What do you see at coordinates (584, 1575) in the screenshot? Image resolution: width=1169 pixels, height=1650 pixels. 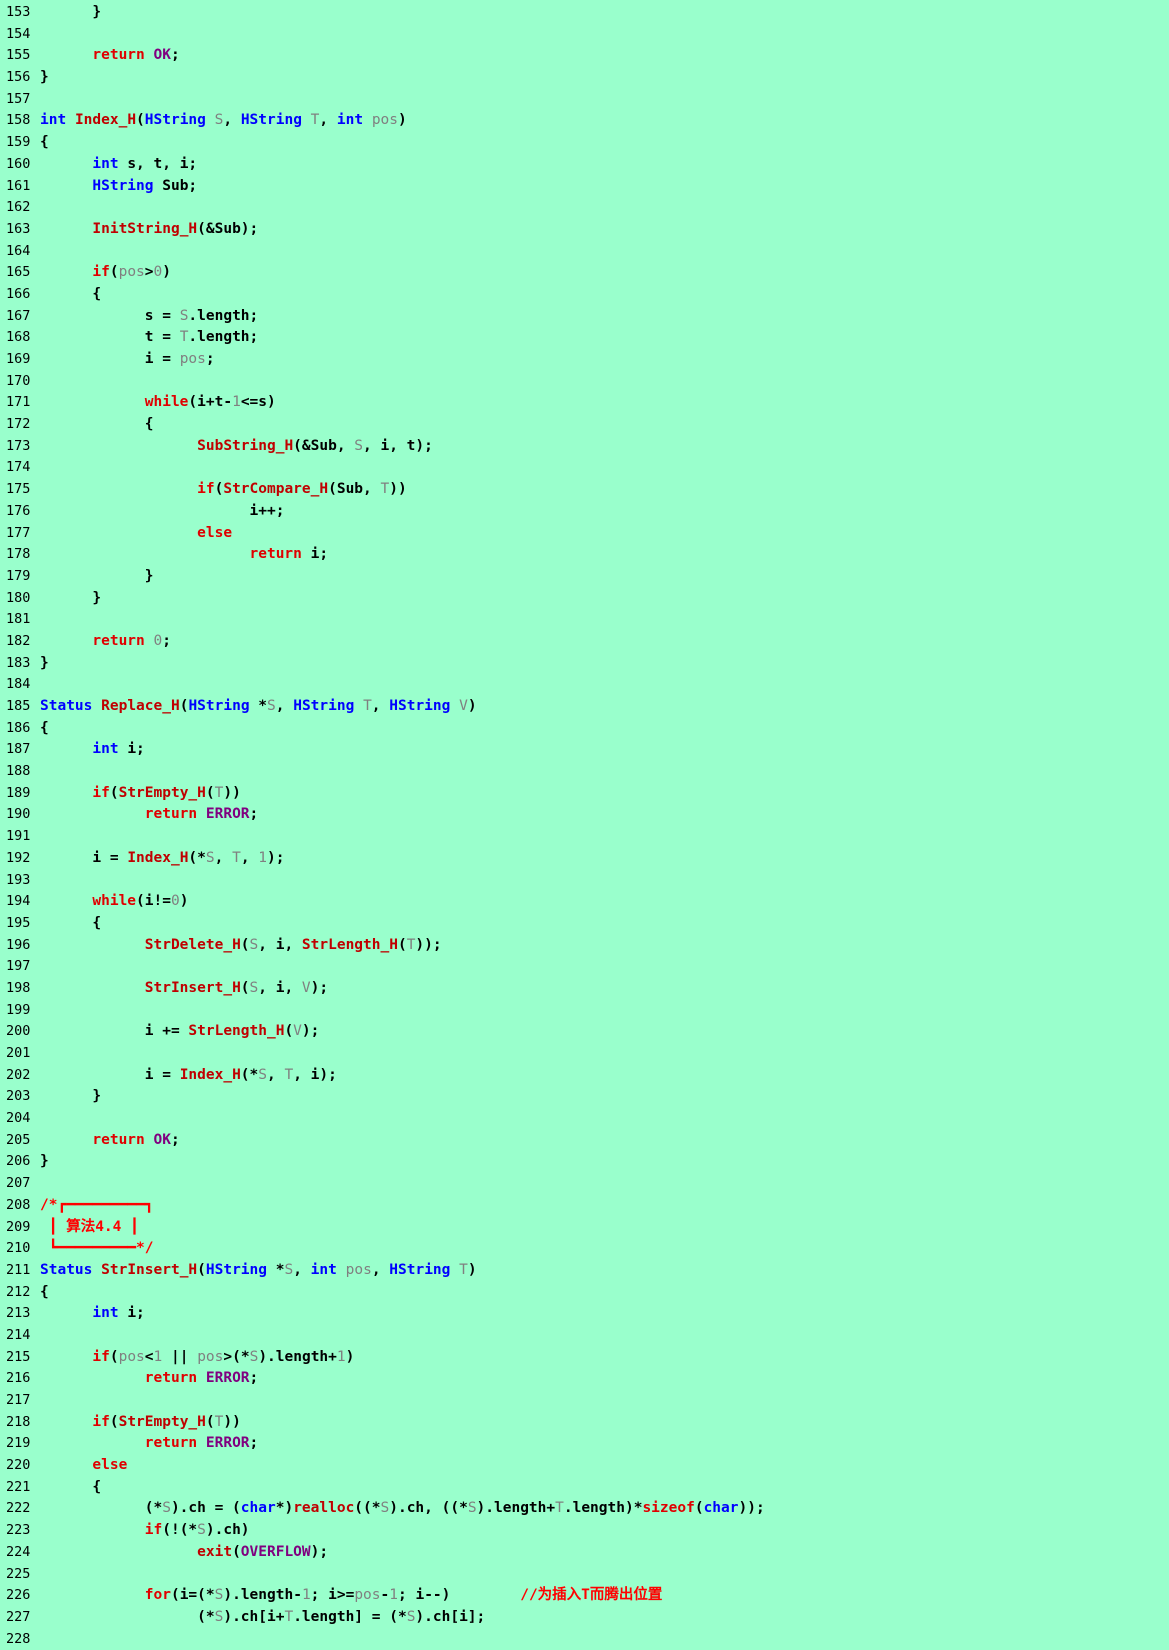 I see `code-line: 225` at bounding box center [584, 1575].